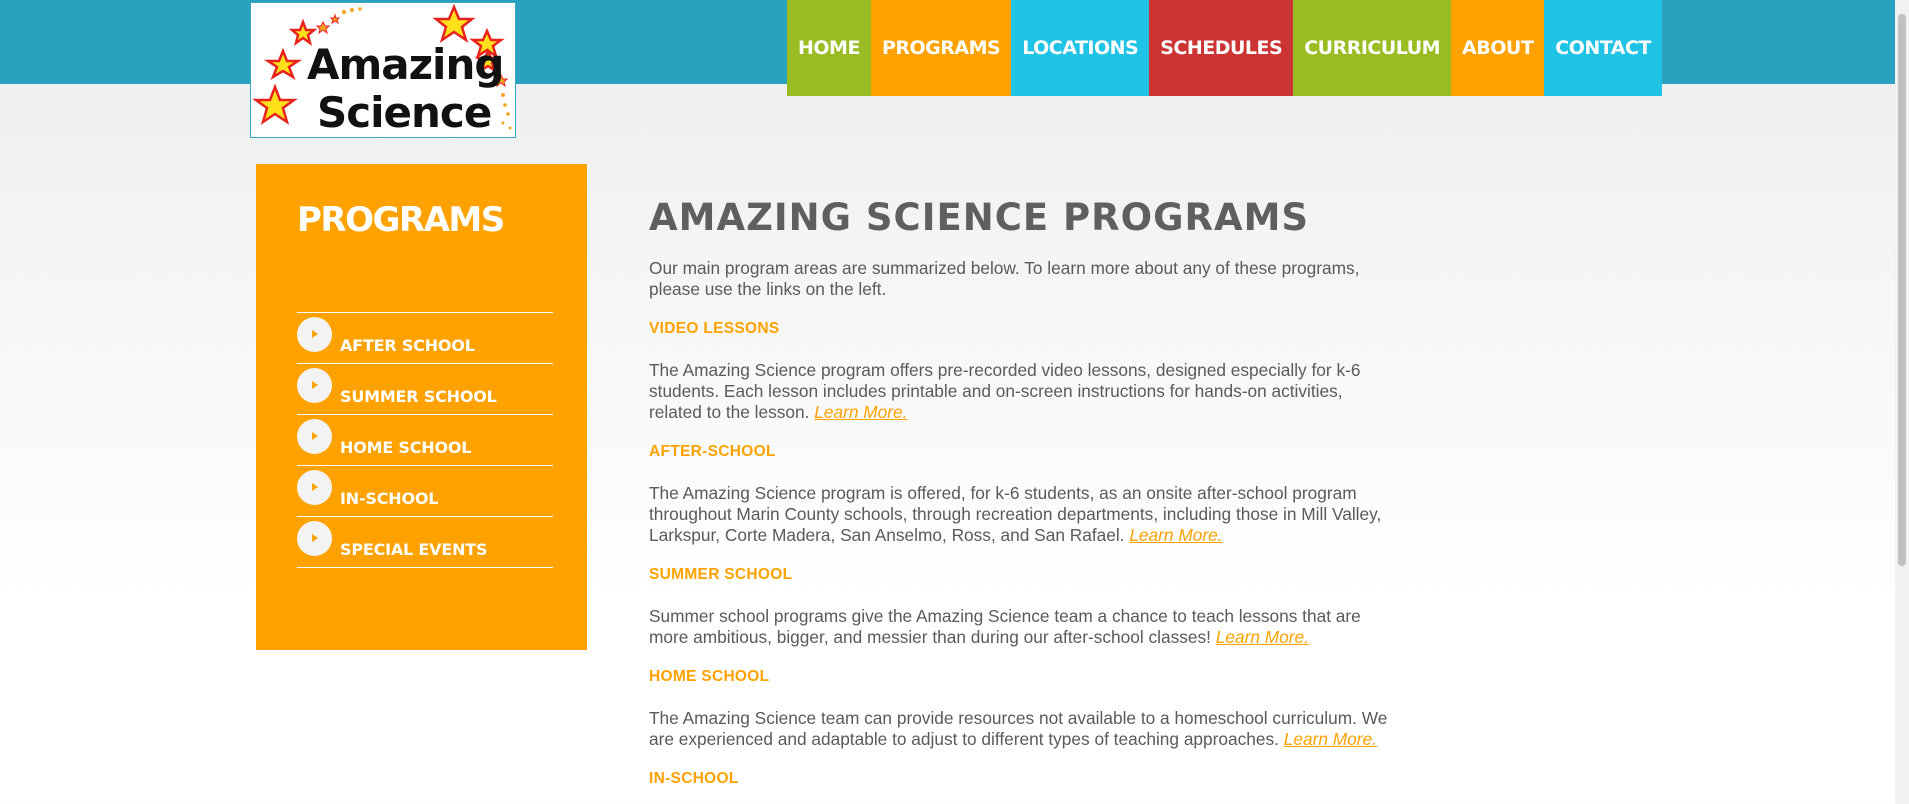  What do you see at coordinates (1902, 290) in the screenshot?
I see `scrollbar-thumb` at bounding box center [1902, 290].